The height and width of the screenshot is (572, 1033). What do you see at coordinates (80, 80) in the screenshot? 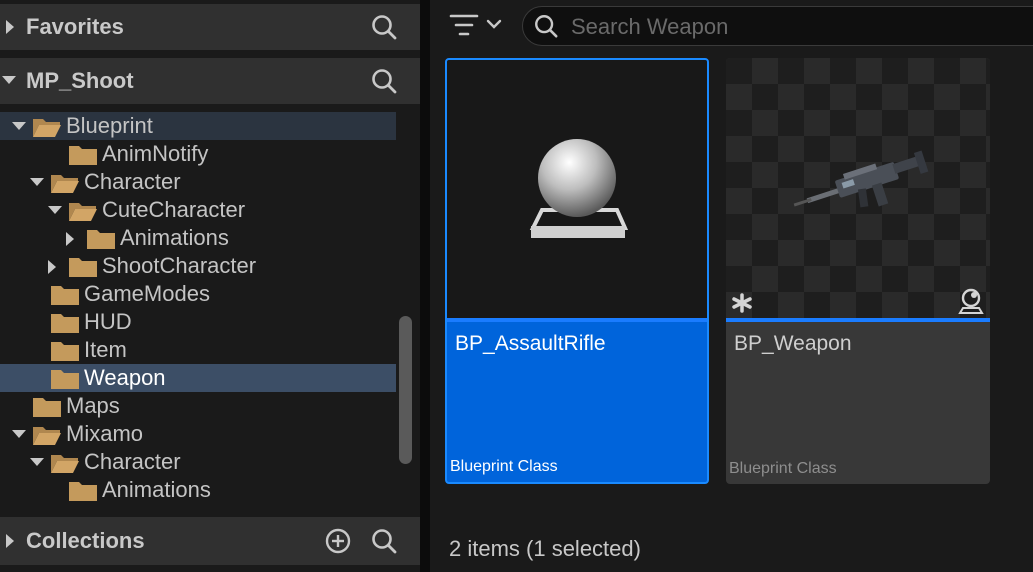
I see `project-title: MP_Shoot` at bounding box center [80, 80].